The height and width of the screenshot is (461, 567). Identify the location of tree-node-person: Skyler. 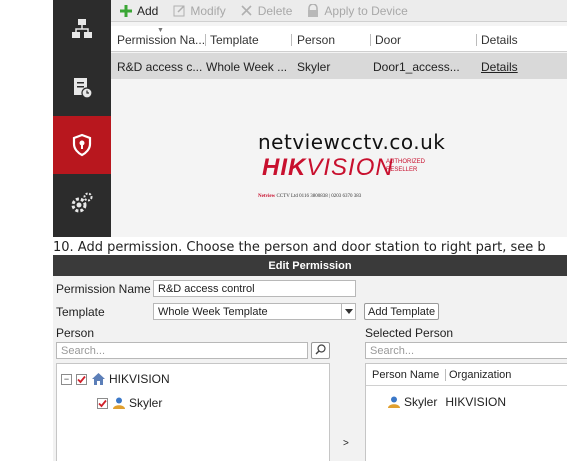
(129, 403).